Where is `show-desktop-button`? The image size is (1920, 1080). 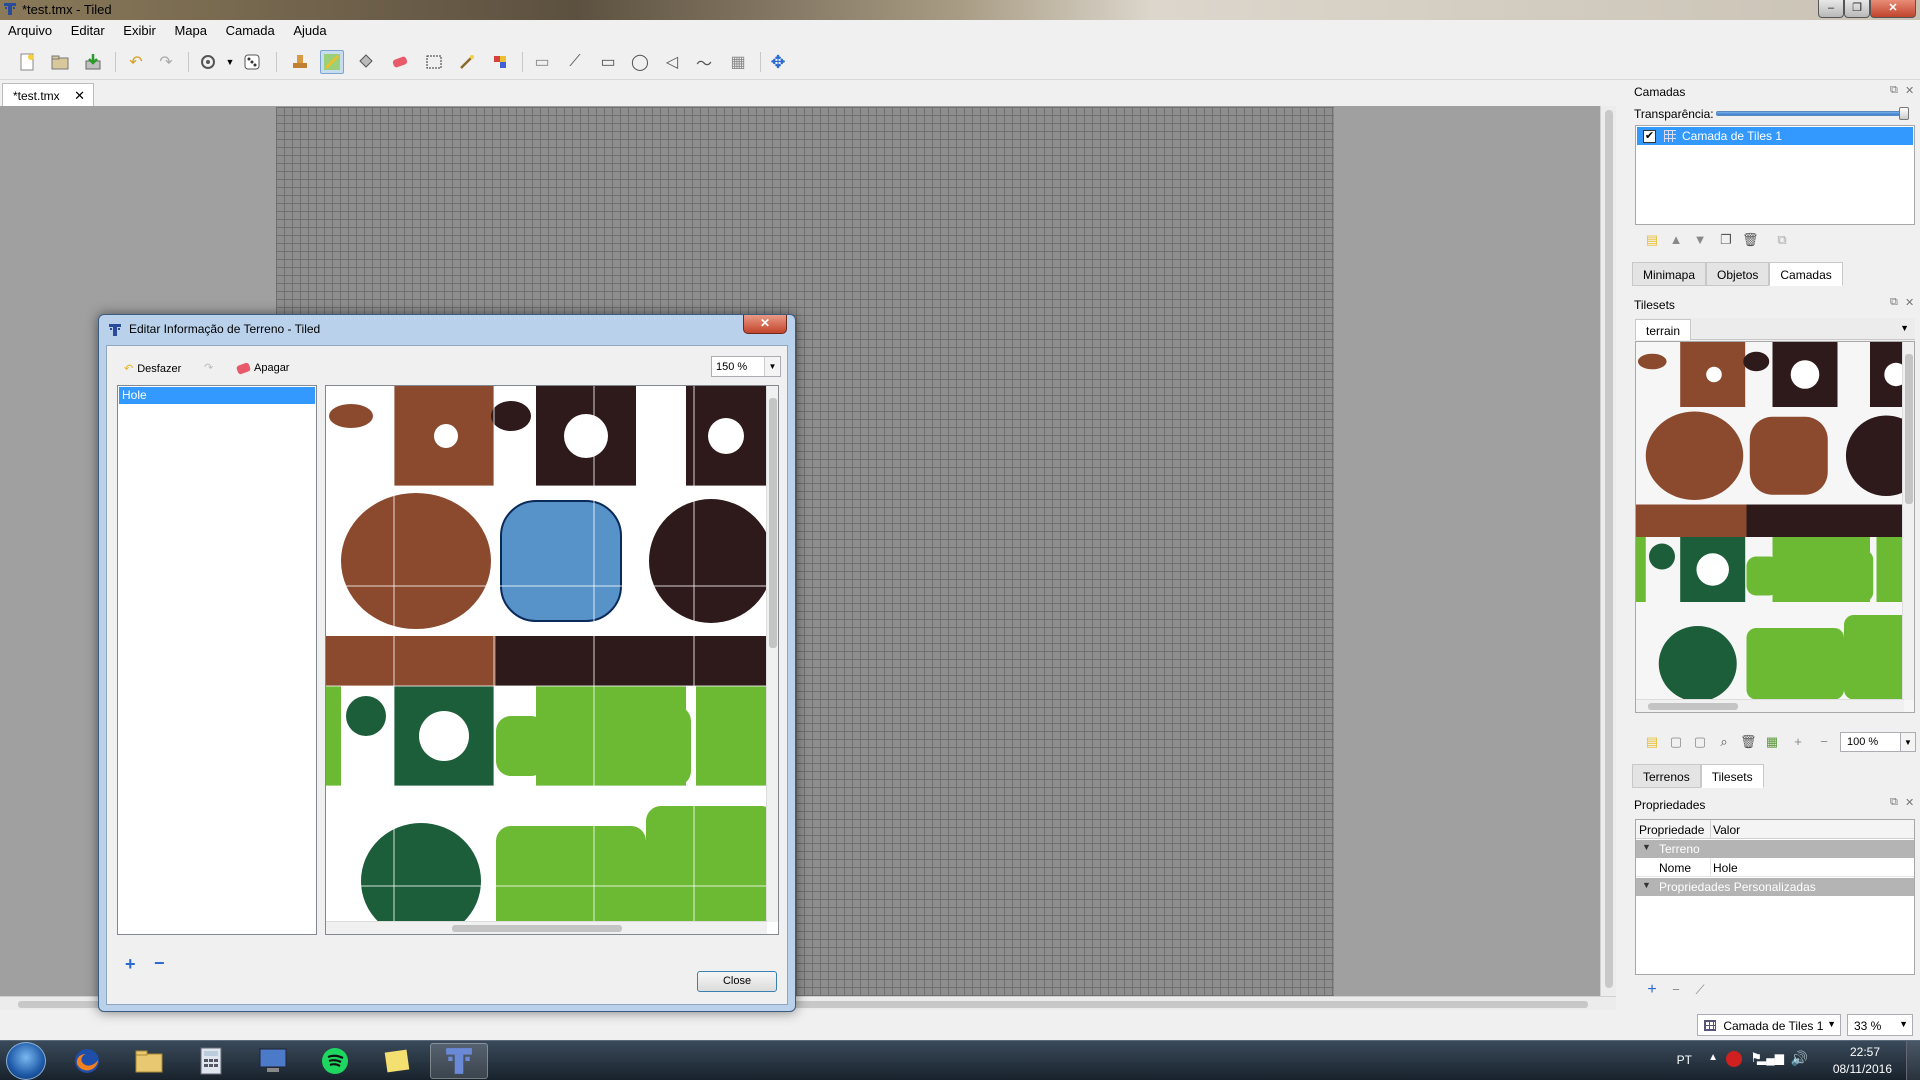 show-desktop-button is located at coordinates (1913, 1060).